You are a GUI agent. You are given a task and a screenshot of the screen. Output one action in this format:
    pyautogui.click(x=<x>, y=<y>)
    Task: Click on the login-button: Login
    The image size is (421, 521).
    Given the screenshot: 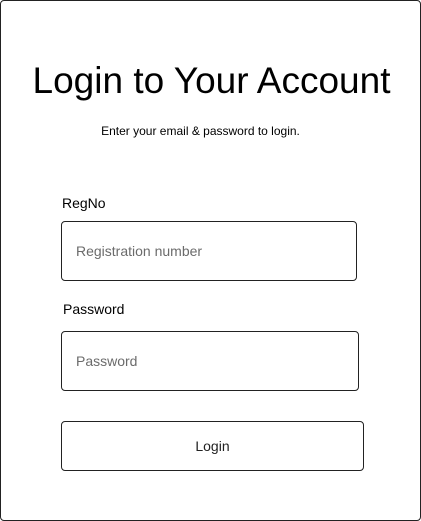 What is the action you would take?
    pyautogui.click(x=212, y=446)
    